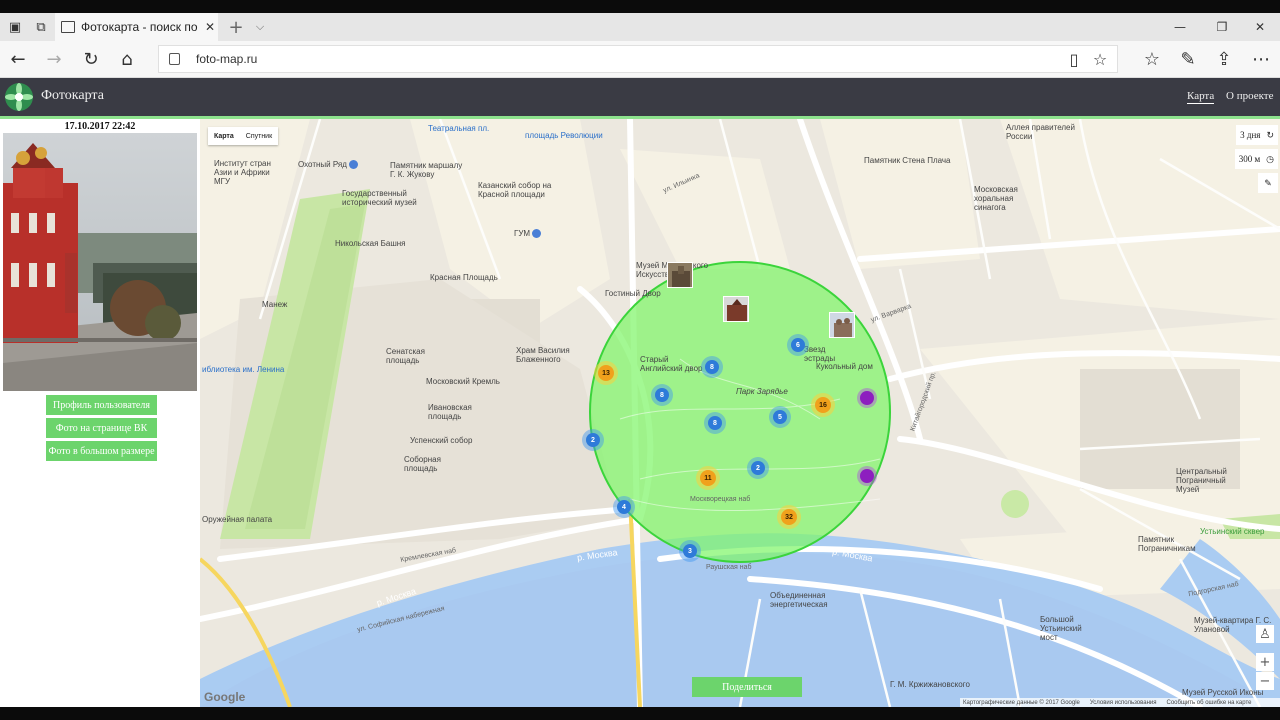 The width and height of the screenshot is (1280, 720). I want to click on terms-link: Условия использования, so click(1123, 703).